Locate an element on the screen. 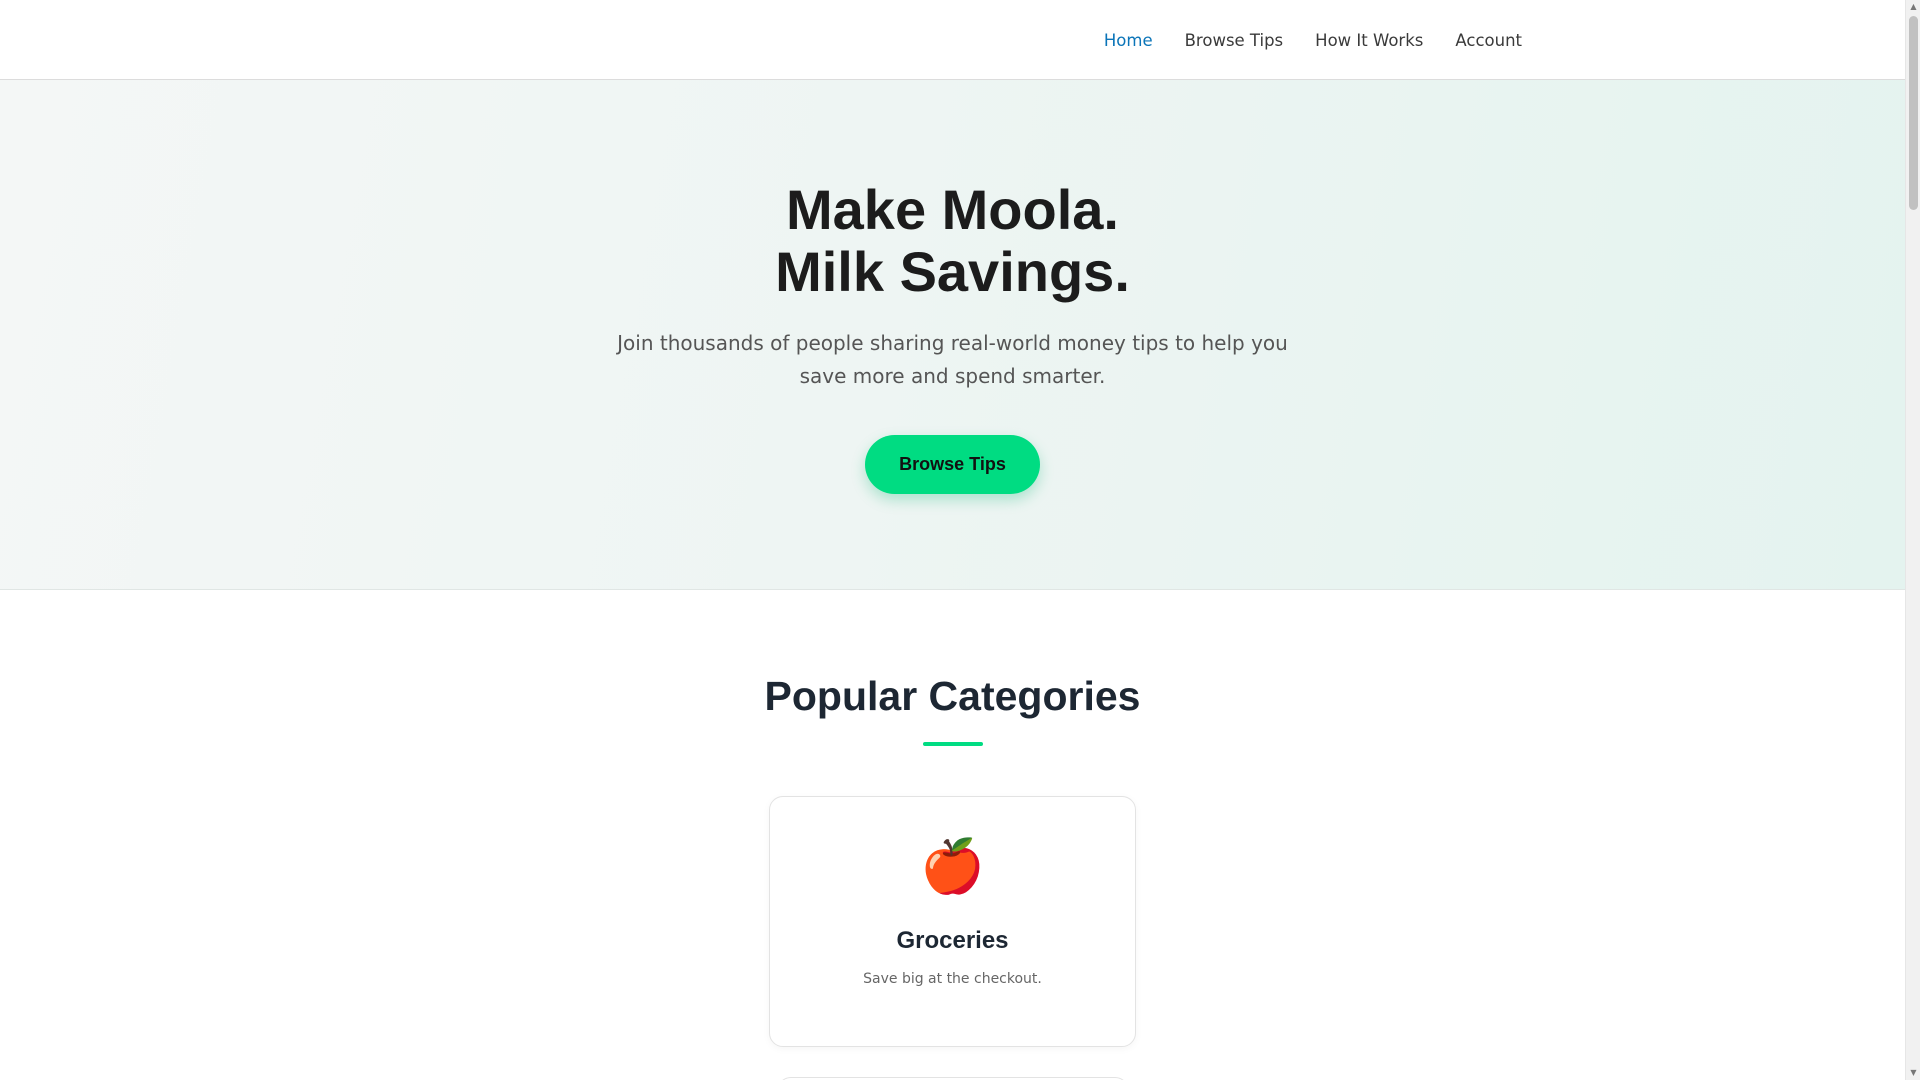 Image resolution: width=1920 pixels, height=1080 pixels. scrollbar-thumb is located at coordinates (1913, 113).